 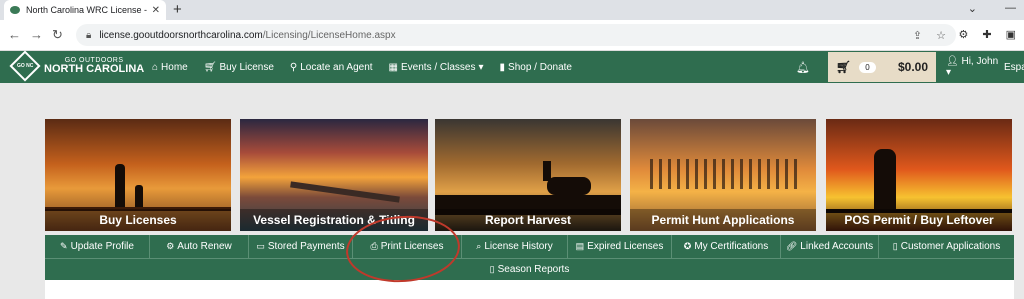 What do you see at coordinates (331, 67) in the screenshot?
I see `nav-locate-agent: ⚲ Locate an Agent` at bounding box center [331, 67].